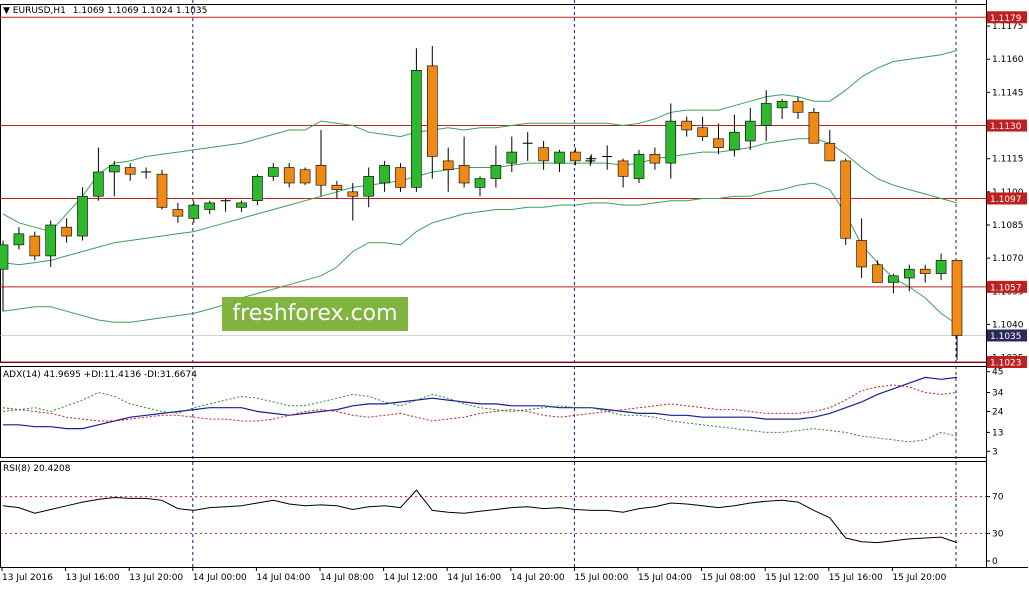  What do you see at coordinates (997, 433) in the screenshot?
I see `adx-tick-label: 13` at bounding box center [997, 433].